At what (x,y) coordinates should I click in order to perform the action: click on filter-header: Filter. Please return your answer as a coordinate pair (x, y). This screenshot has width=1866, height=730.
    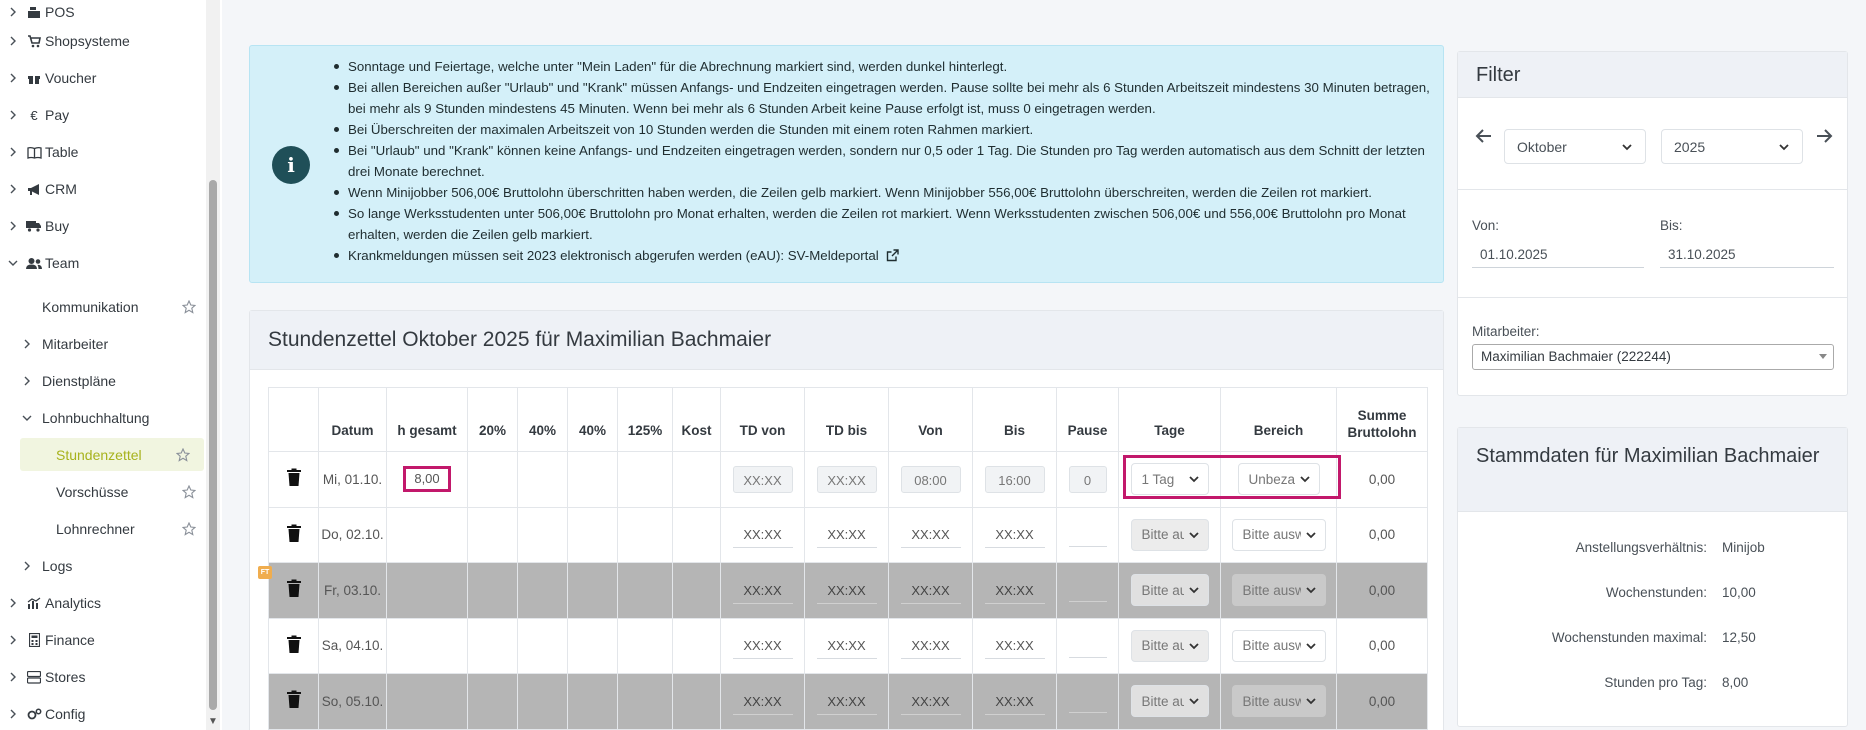
    Looking at the image, I should click on (1652, 75).